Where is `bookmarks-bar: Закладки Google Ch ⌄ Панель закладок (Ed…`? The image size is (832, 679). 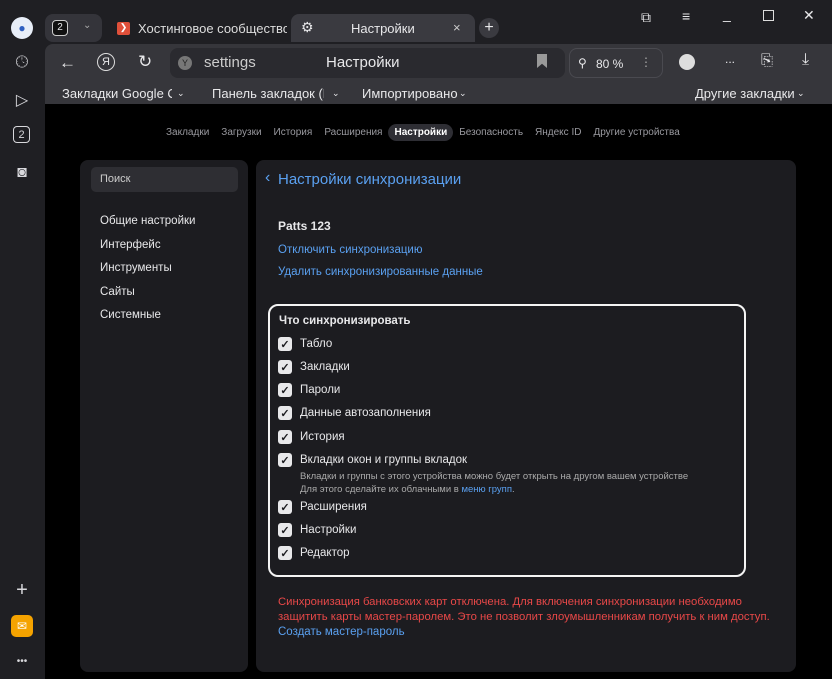 bookmarks-bar: Закладки Google Ch ⌄ Панель закладок (Ed… is located at coordinates (438, 93).